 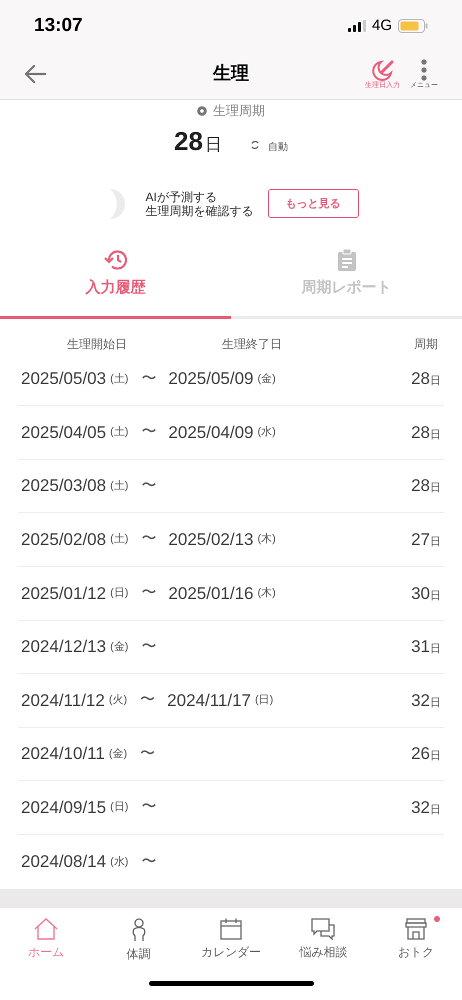 I want to click on tab: 入力履歴, so click(x=115, y=280).